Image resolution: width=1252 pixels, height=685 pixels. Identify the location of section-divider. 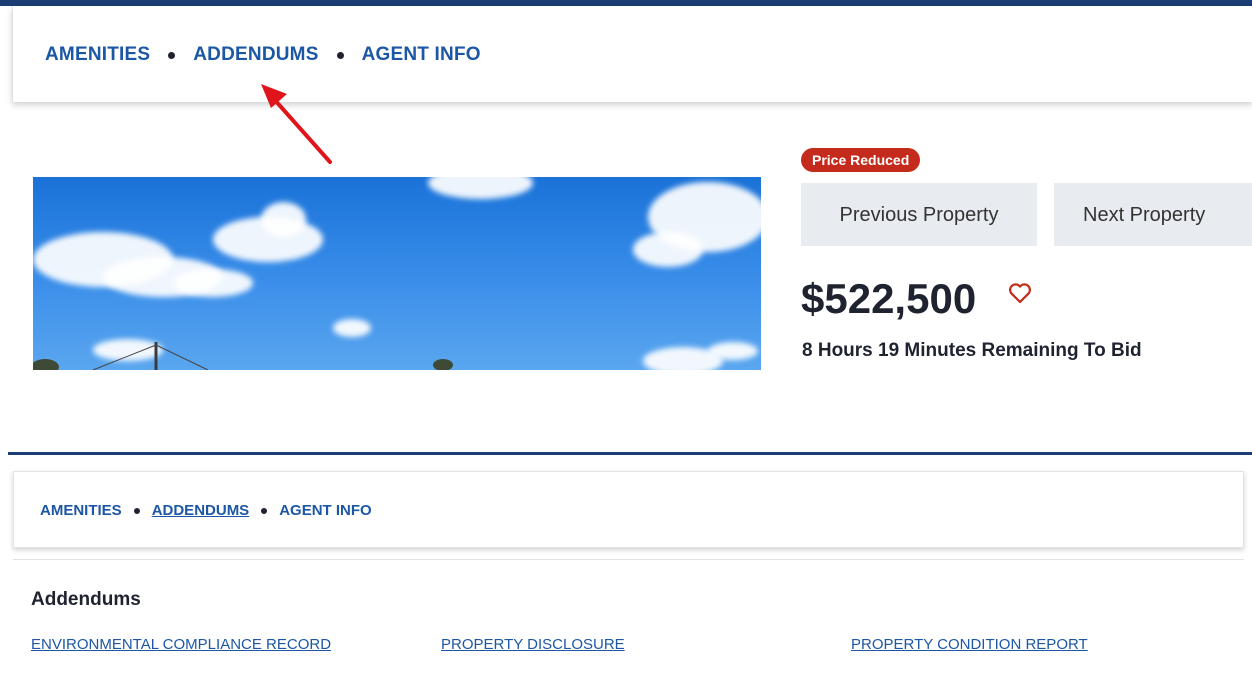
(628, 559).